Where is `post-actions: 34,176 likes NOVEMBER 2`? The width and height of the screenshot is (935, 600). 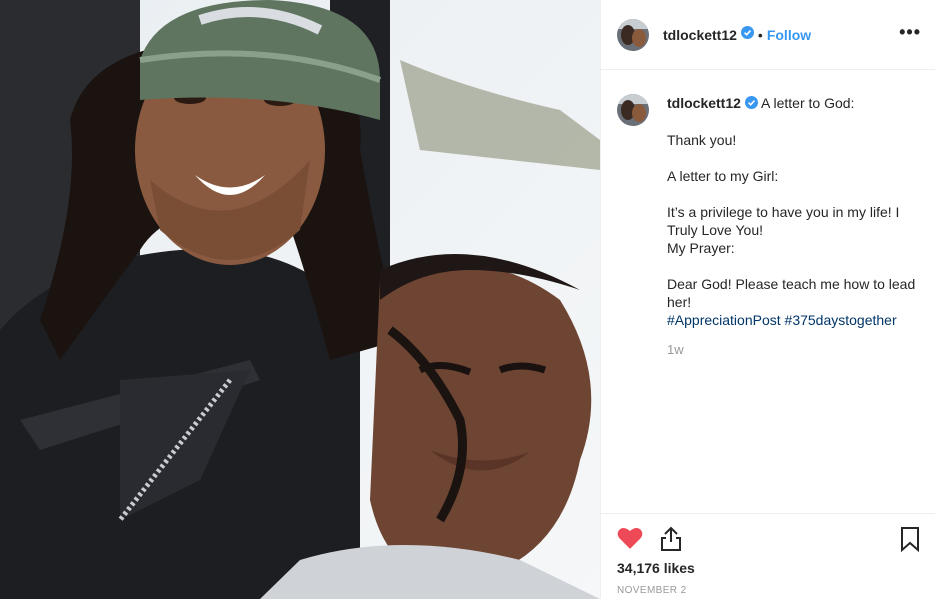 post-actions: 34,176 likes NOVEMBER 2 is located at coordinates (768, 556).